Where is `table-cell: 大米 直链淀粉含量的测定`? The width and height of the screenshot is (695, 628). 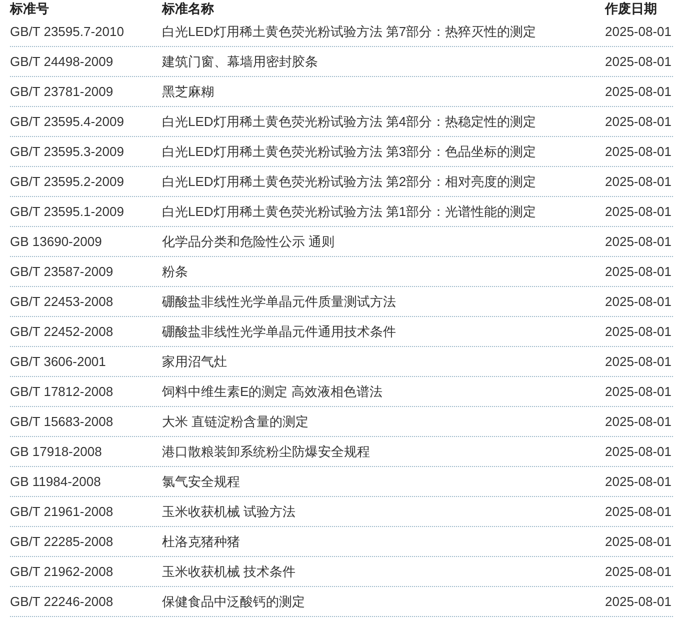
table-cell: 大米 直链淀粉含量的测定 is located at coordinates (235, 421).